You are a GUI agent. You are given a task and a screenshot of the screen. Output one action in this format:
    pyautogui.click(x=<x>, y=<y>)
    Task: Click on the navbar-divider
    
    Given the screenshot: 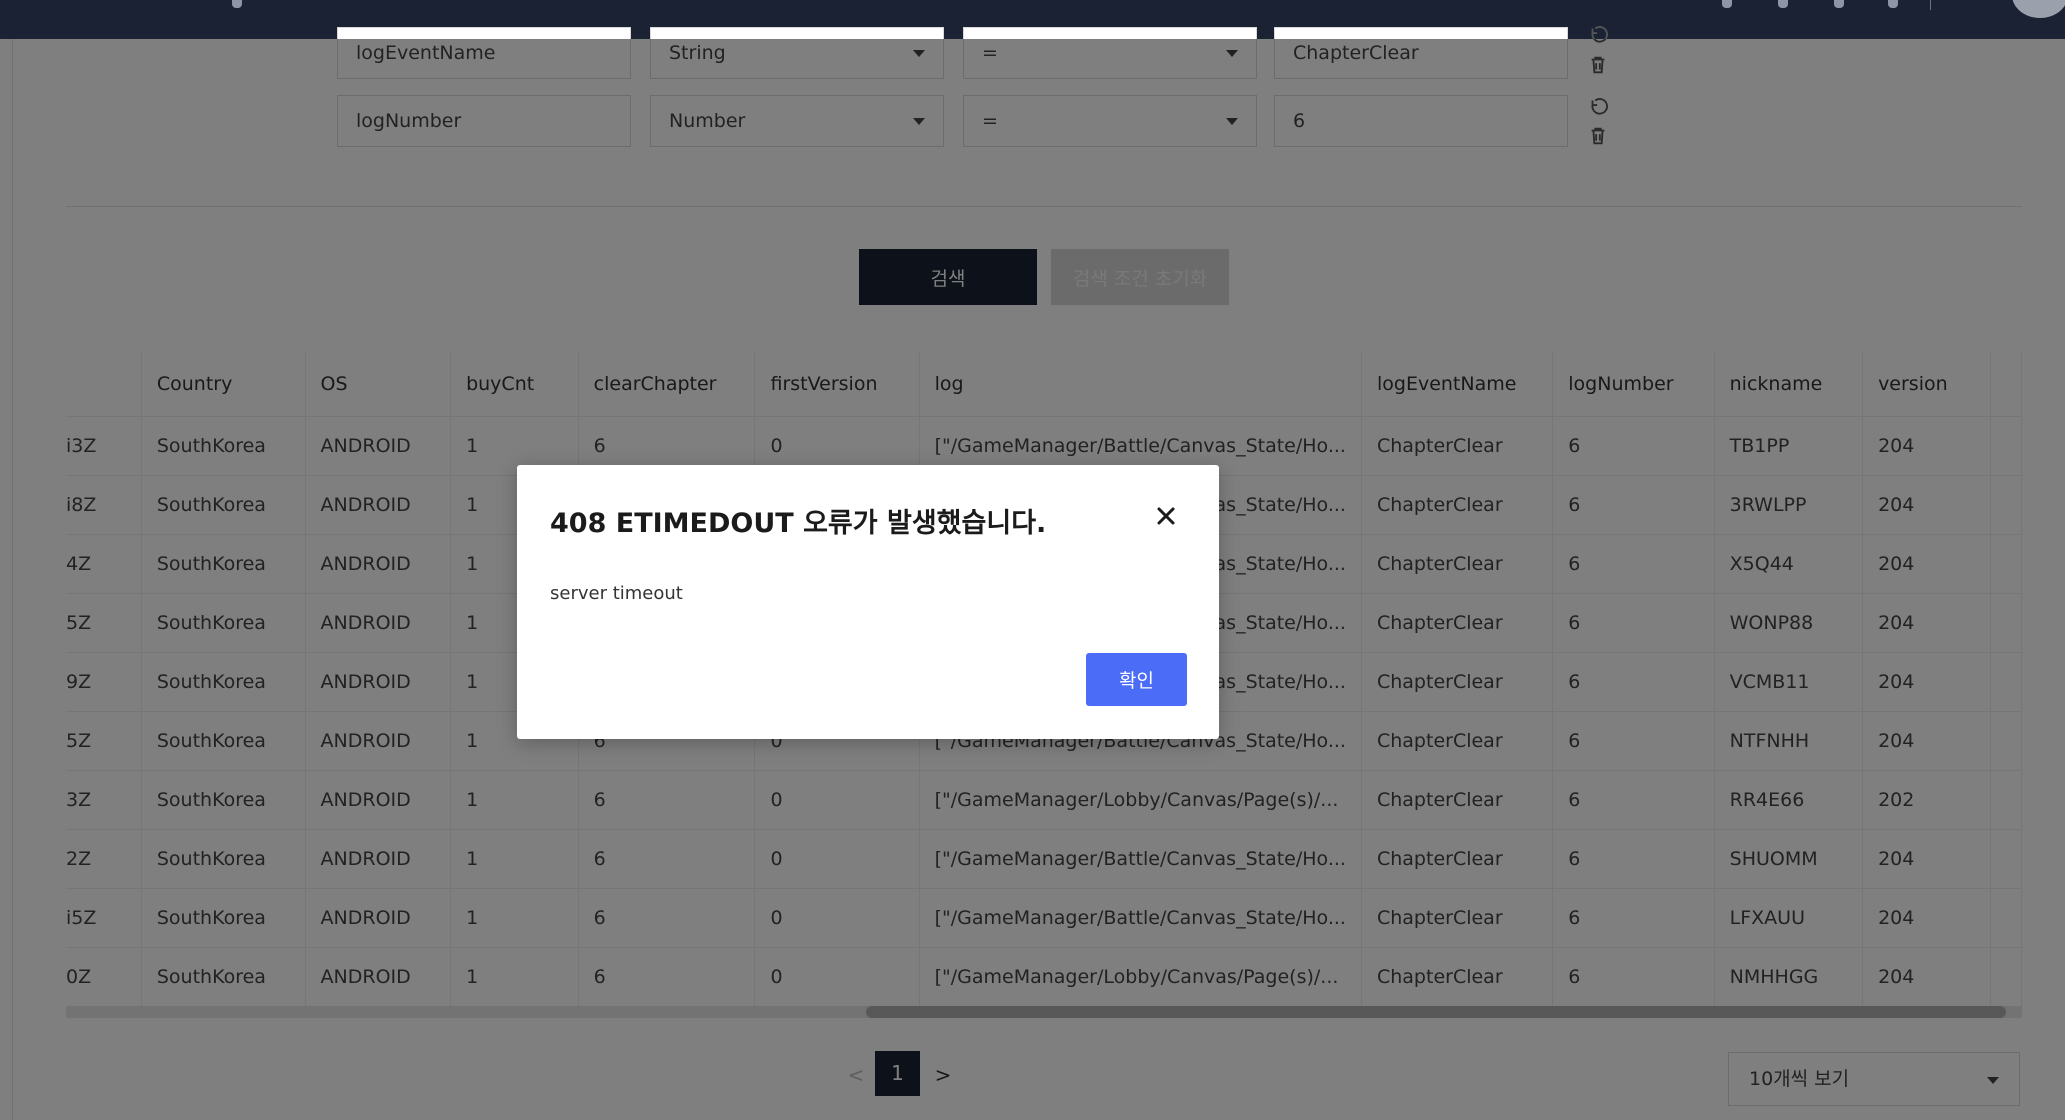 What is the action you would take?
    pyautogui.click(x=1930, y=5)
    